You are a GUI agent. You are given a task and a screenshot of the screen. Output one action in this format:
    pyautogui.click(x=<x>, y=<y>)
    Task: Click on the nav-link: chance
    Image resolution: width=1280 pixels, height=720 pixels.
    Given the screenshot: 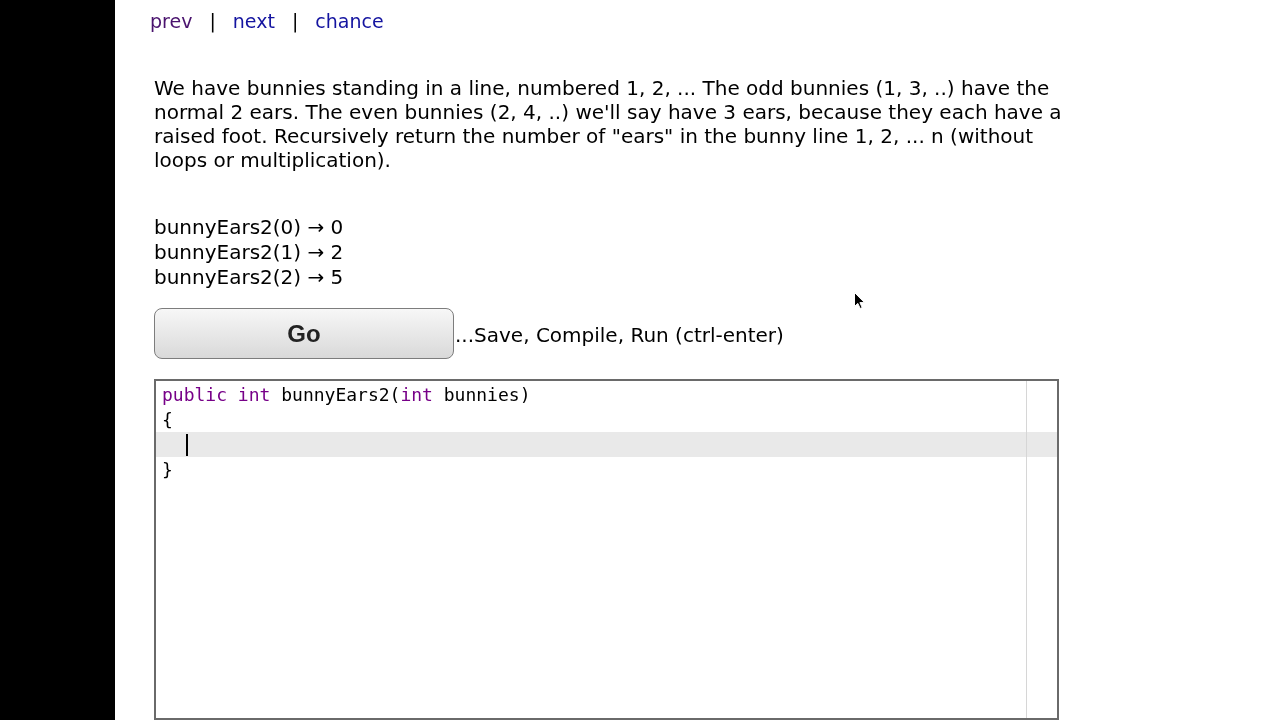 What is the action you would take?
    pyautogui.click(x=349, y=21)
    